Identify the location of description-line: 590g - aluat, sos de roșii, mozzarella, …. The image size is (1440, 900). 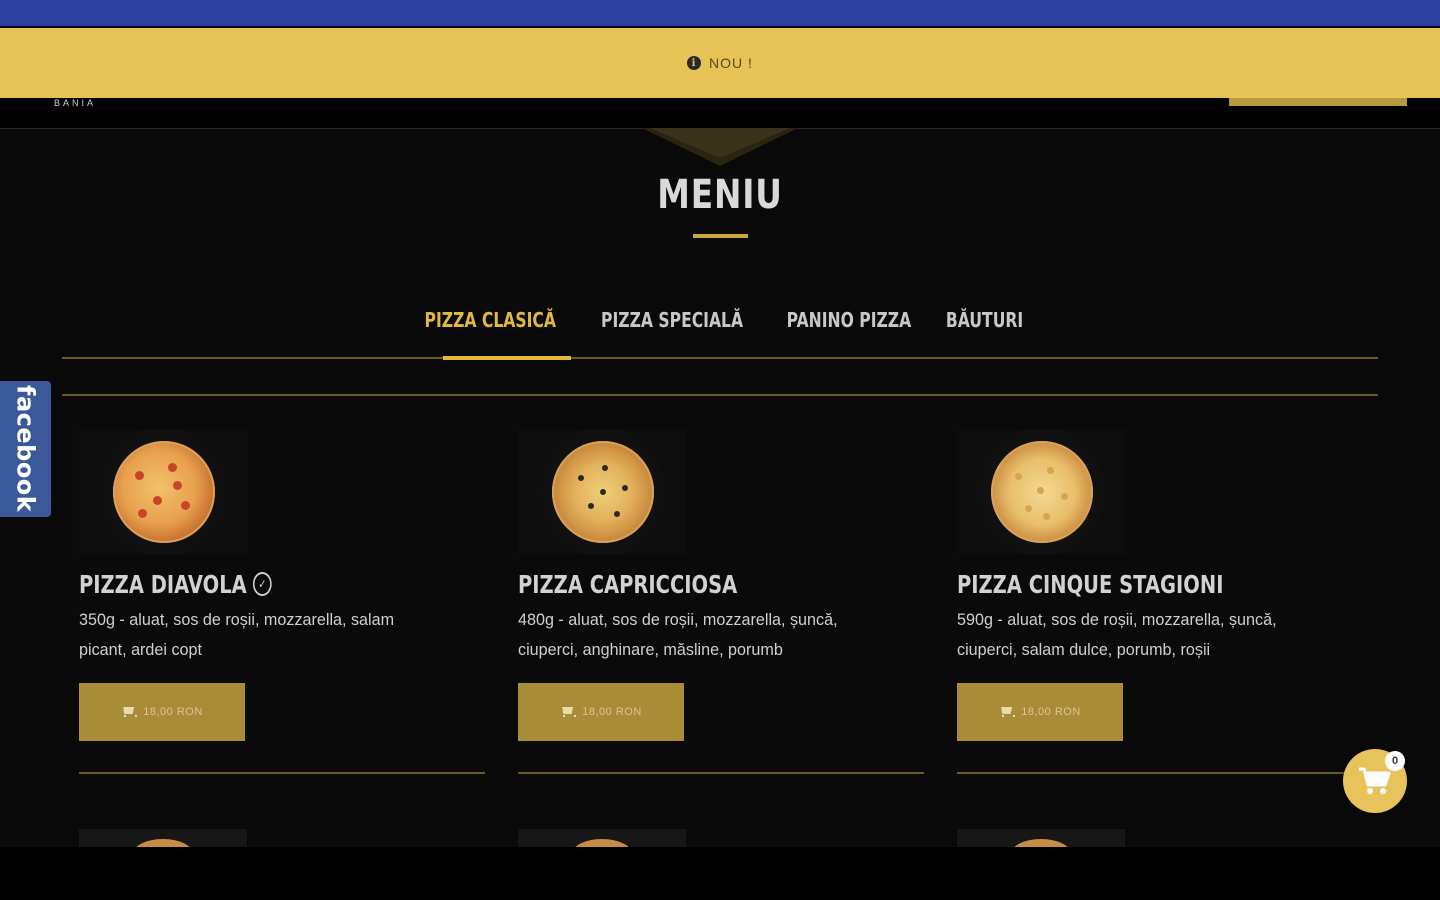
(1117, 619).